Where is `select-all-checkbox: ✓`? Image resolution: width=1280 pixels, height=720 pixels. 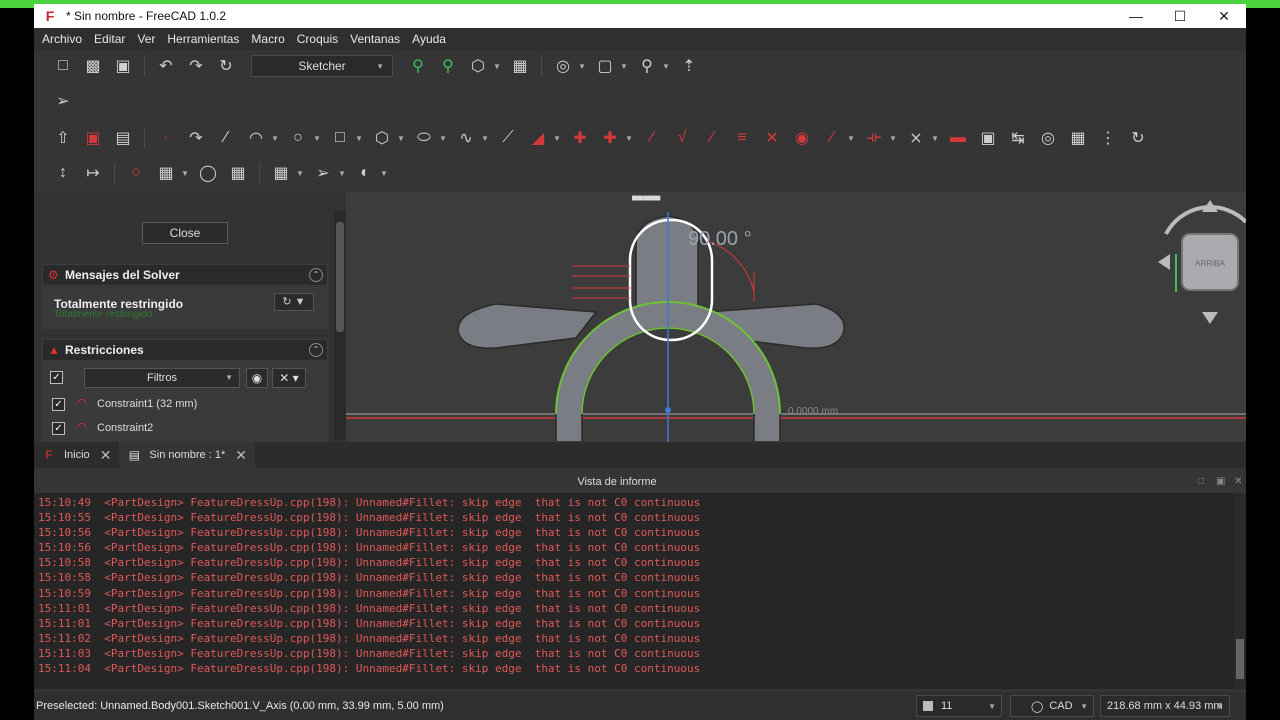
select-all-checkbox: ✓ is located at coordinates (56, 377).